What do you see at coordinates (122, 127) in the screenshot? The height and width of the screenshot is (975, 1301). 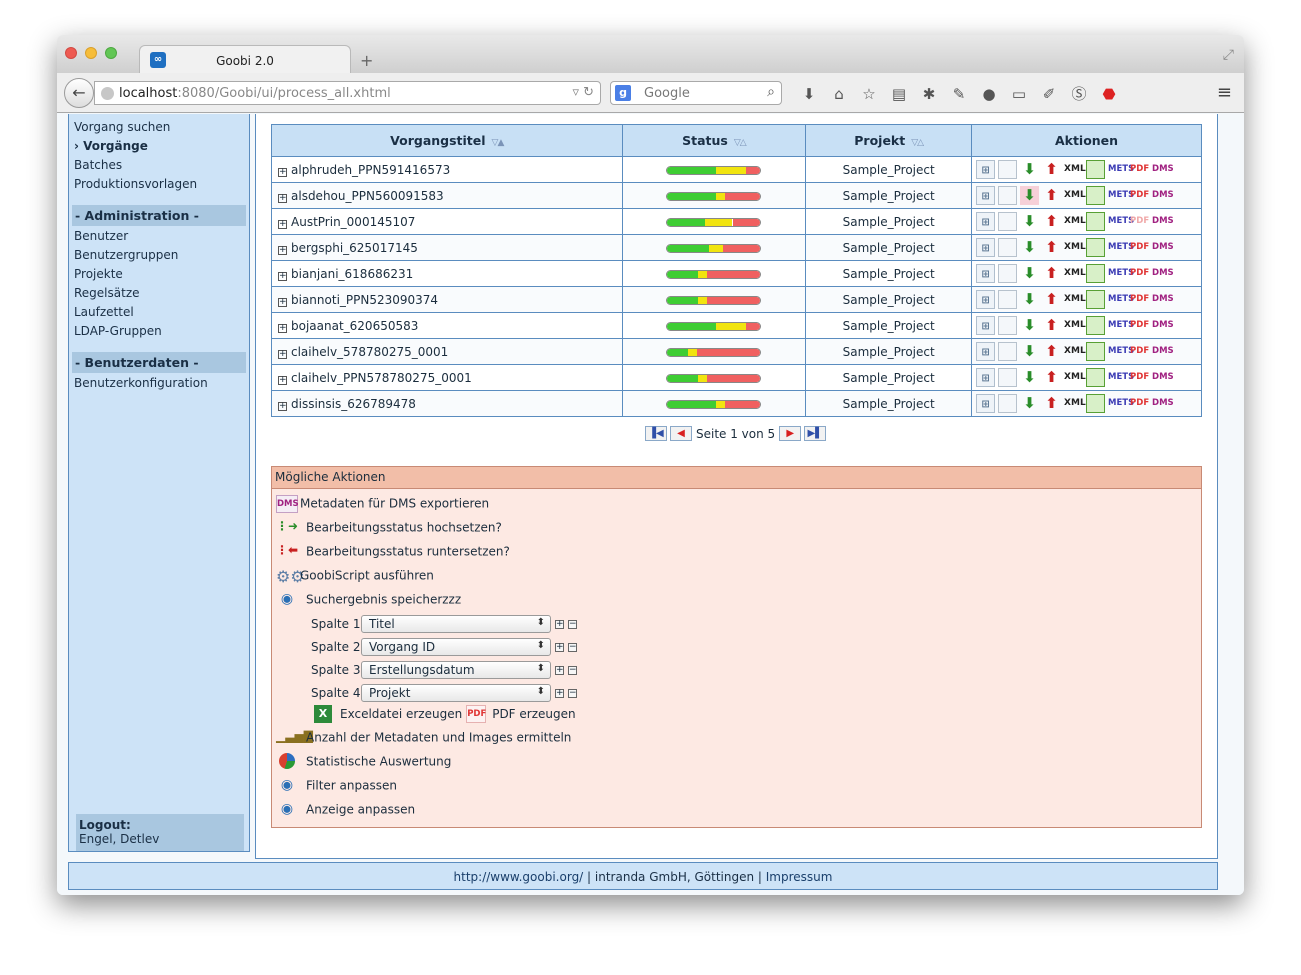 I see `sidebar-item-vorgang-suchen: Vorgang suchen` at bounding box center [122, 127].